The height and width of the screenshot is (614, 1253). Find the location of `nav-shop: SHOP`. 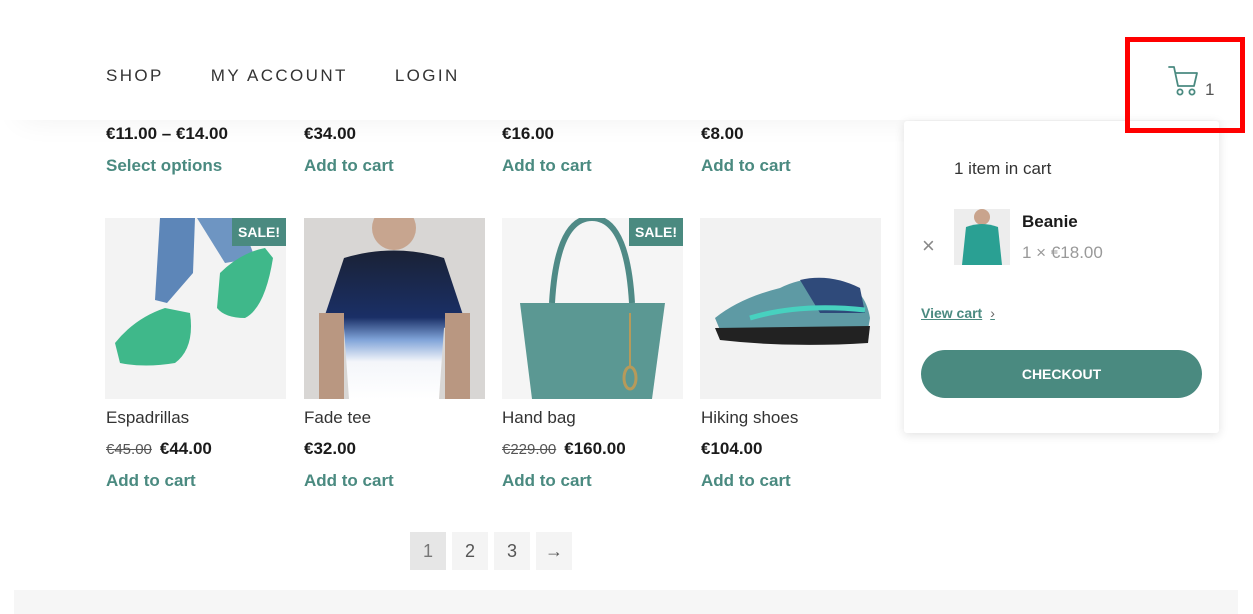

nav-shop: SHOP is located at coordinates (135, 76).